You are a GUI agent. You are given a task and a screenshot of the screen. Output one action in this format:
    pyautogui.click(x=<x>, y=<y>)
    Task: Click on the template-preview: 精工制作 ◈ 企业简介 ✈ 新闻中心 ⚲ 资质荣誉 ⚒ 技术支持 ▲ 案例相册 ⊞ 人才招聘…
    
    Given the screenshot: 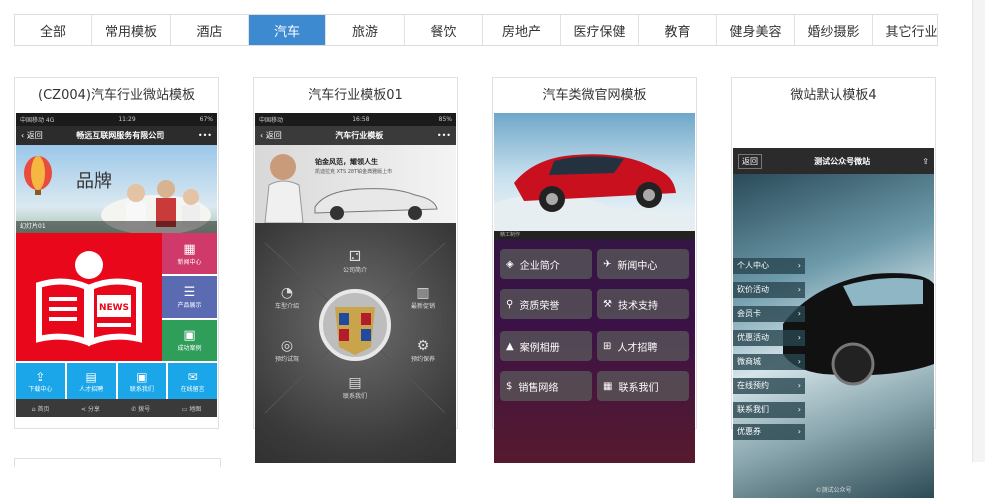 What is the action you would take?
    pyautogui.click(x=594, y=288)
    